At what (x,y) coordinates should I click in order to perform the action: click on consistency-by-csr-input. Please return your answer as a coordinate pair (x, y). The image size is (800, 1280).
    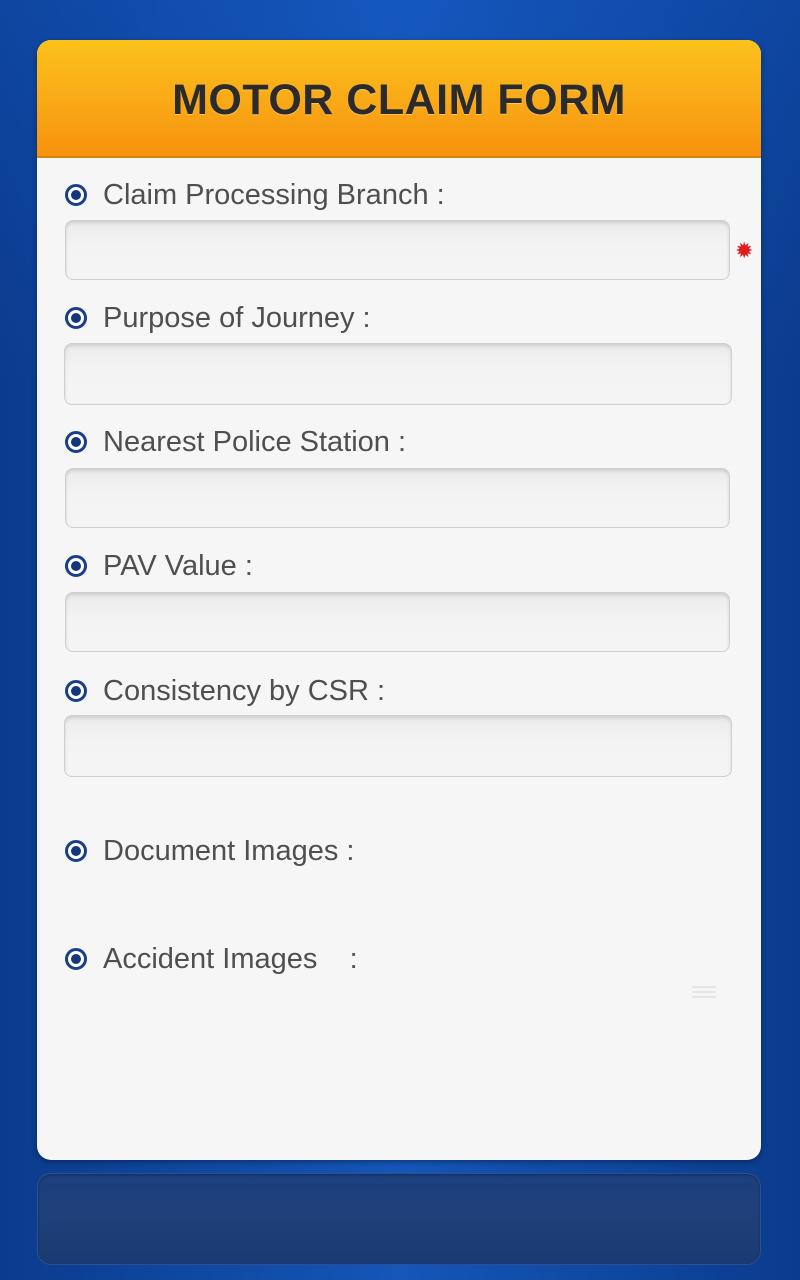
    Looking at the image, I should click on (398, 746).